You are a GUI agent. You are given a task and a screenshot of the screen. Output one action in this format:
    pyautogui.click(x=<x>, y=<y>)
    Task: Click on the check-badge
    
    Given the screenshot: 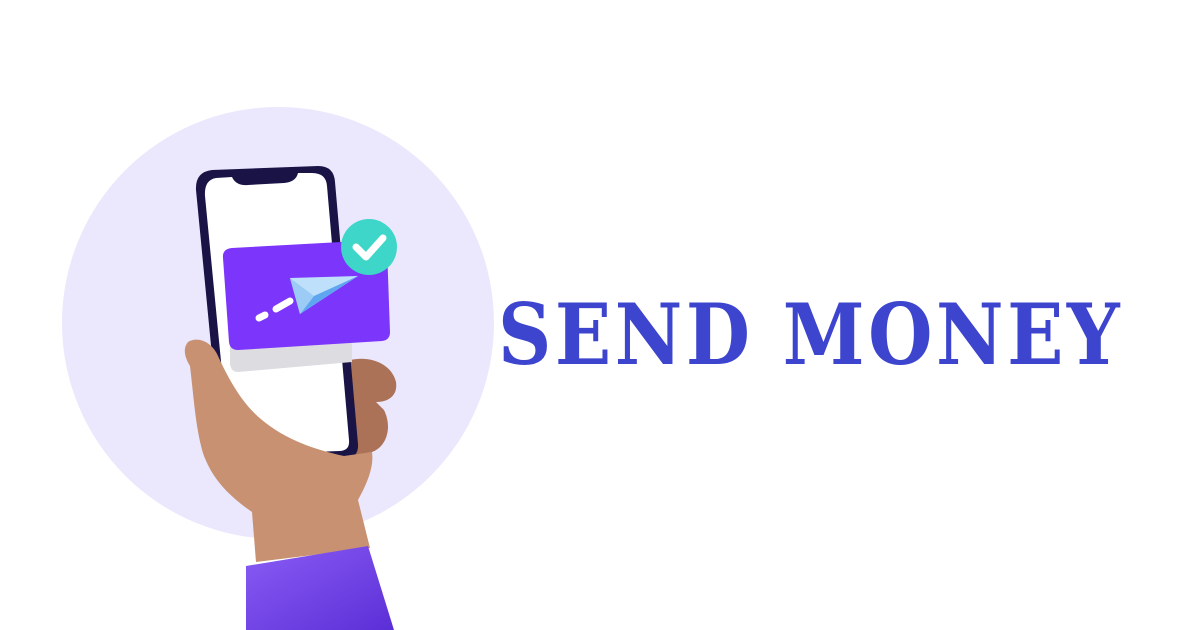 What is the action you would take?
    pyautogui.click(x=369, y=247)
    